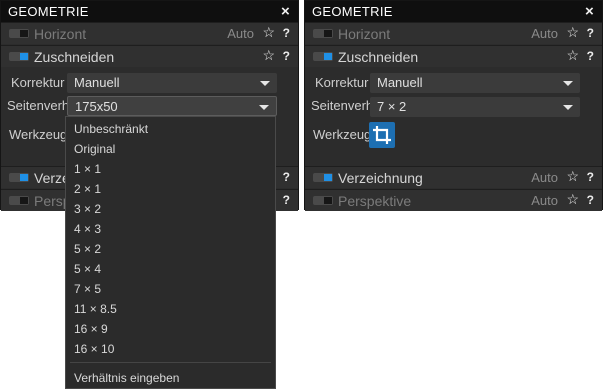  I want to click on dropdown-option: 3 × 2, so click(87, 209).